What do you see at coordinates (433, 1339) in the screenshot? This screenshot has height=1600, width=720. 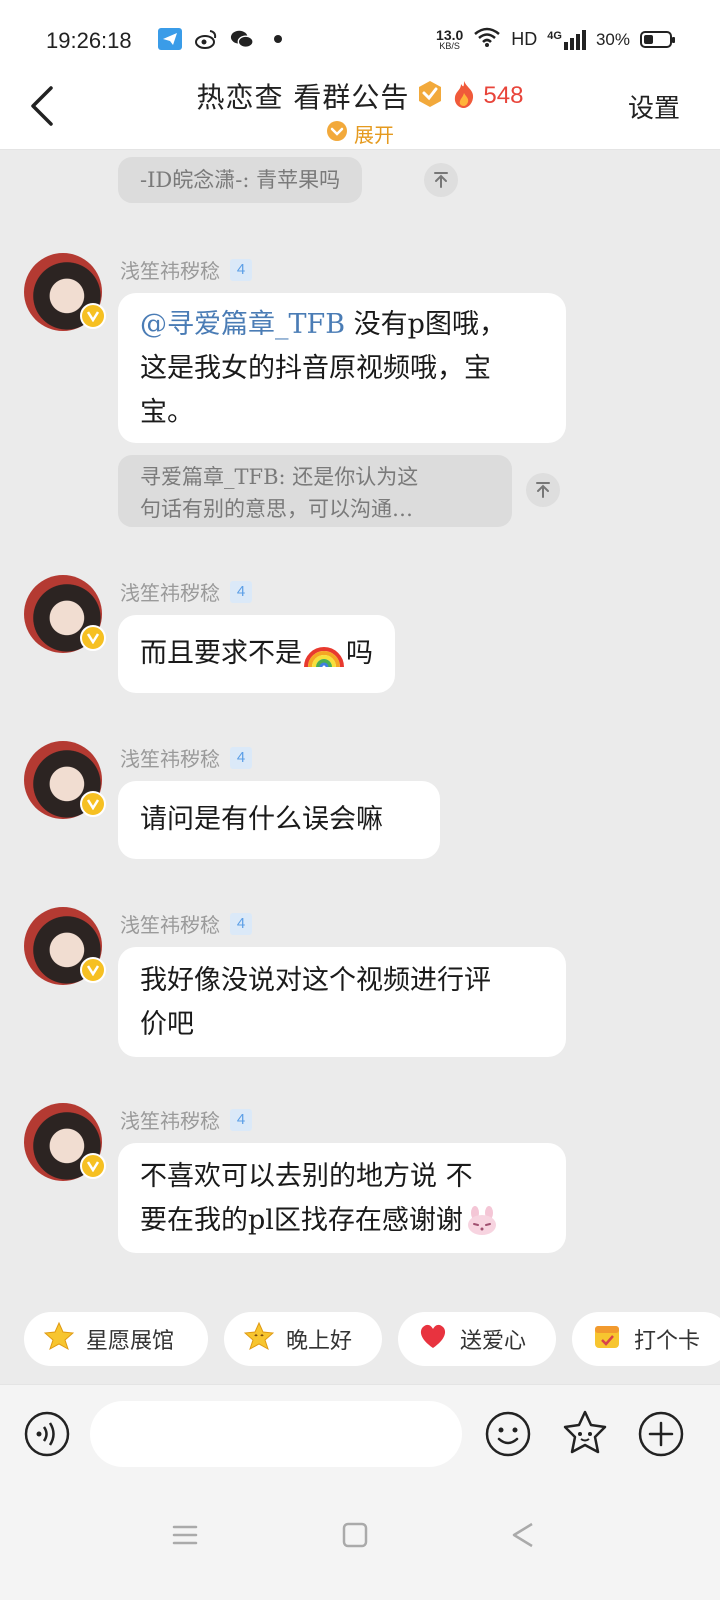 I see `heart-icon` at bounding box center [433, 1339].